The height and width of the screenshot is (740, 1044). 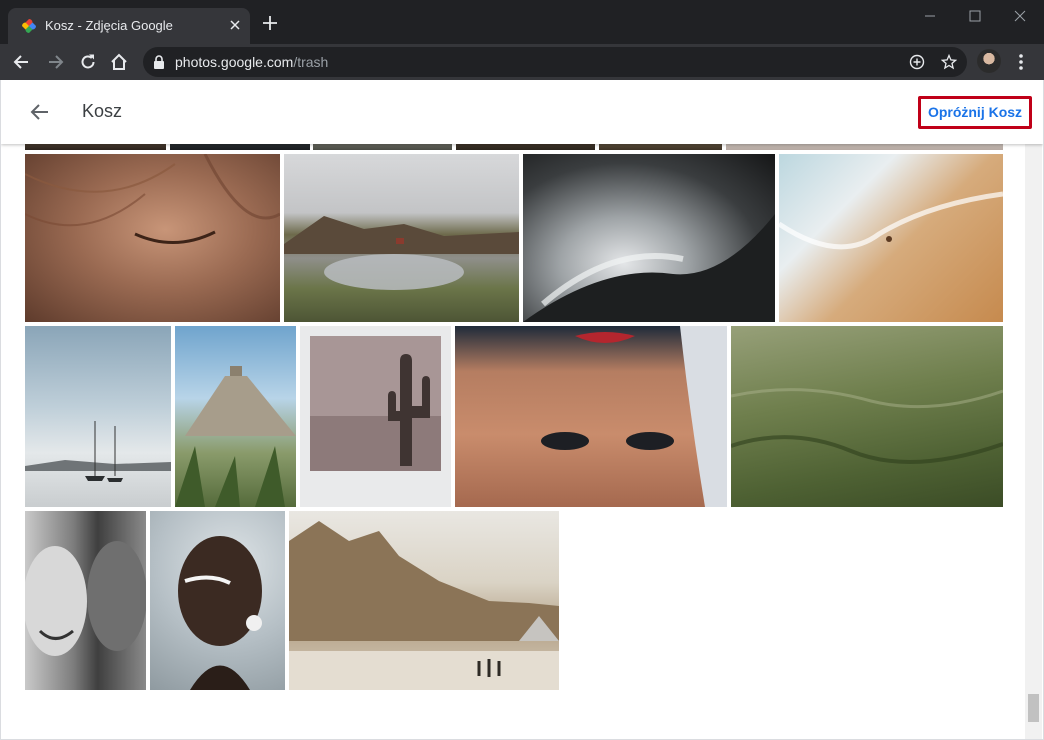 What do you see at coordinates (220, 613) in the screenshot?
I see `face-paint-portrait-image` at bounding box center [220, 613].